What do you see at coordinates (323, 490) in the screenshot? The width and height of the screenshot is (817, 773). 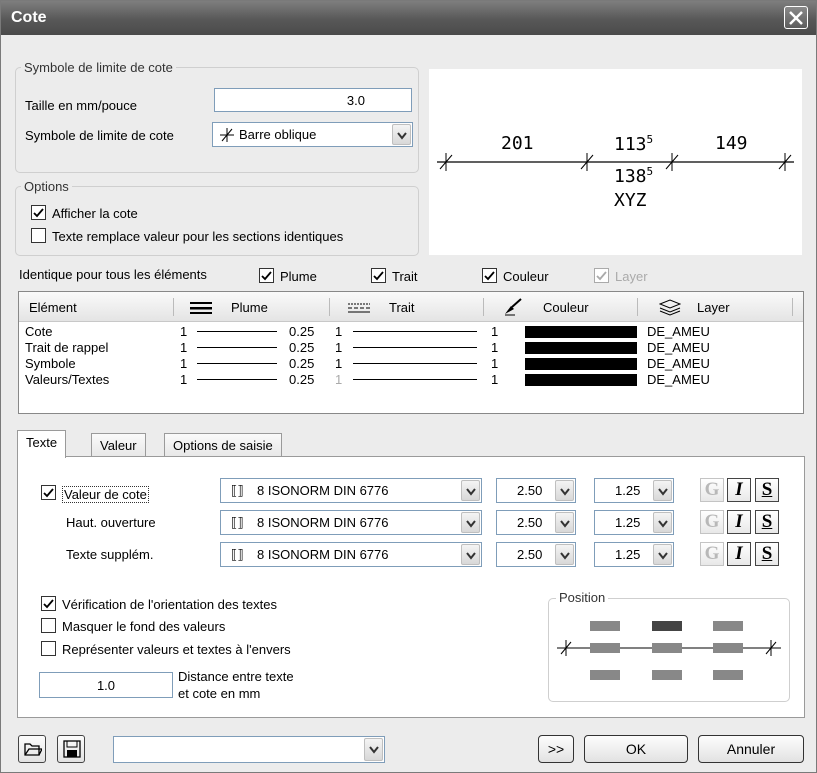 I see `font-select-value: 8 ISONORM DIN 6776` at bounding box center [323, 490].